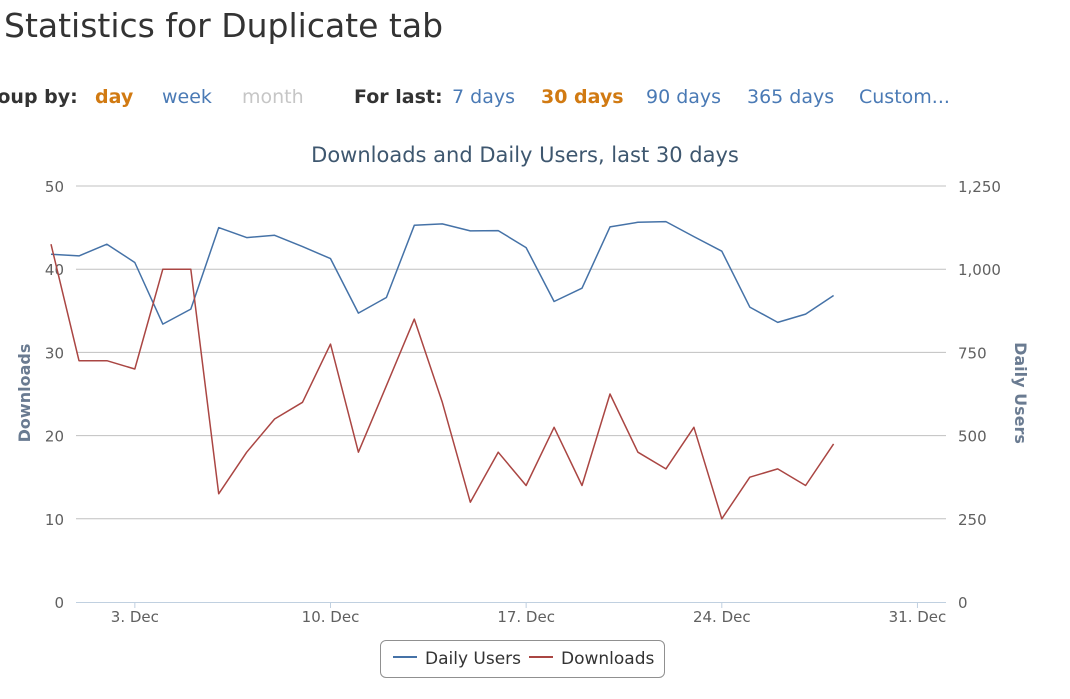  What do you see at coordinates (54, 187) in the screenshot?
I see `y-left-tick-label: 50` at bounding box center [54, 187].